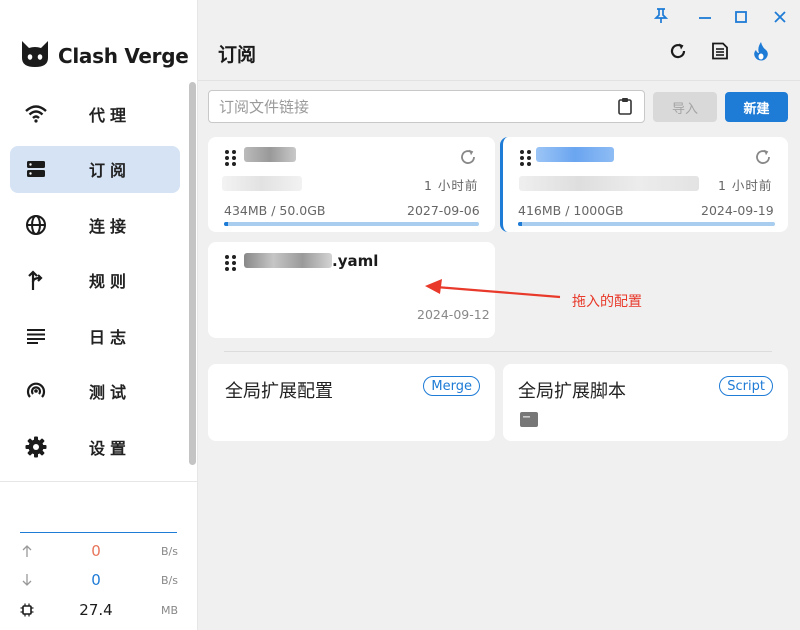 This screenshot has width=800, height=630. I want to click on pin-icon, so click(661, 18).